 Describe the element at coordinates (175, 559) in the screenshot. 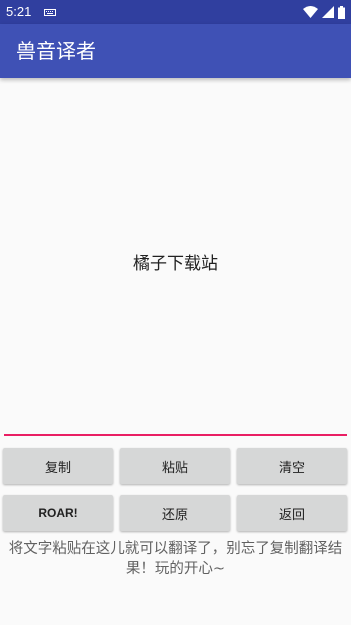

I see `hint-text: 将文字粘贴在这儿就可以翻译了，别忘了复制翻译结果！玩的开心~` at that location.